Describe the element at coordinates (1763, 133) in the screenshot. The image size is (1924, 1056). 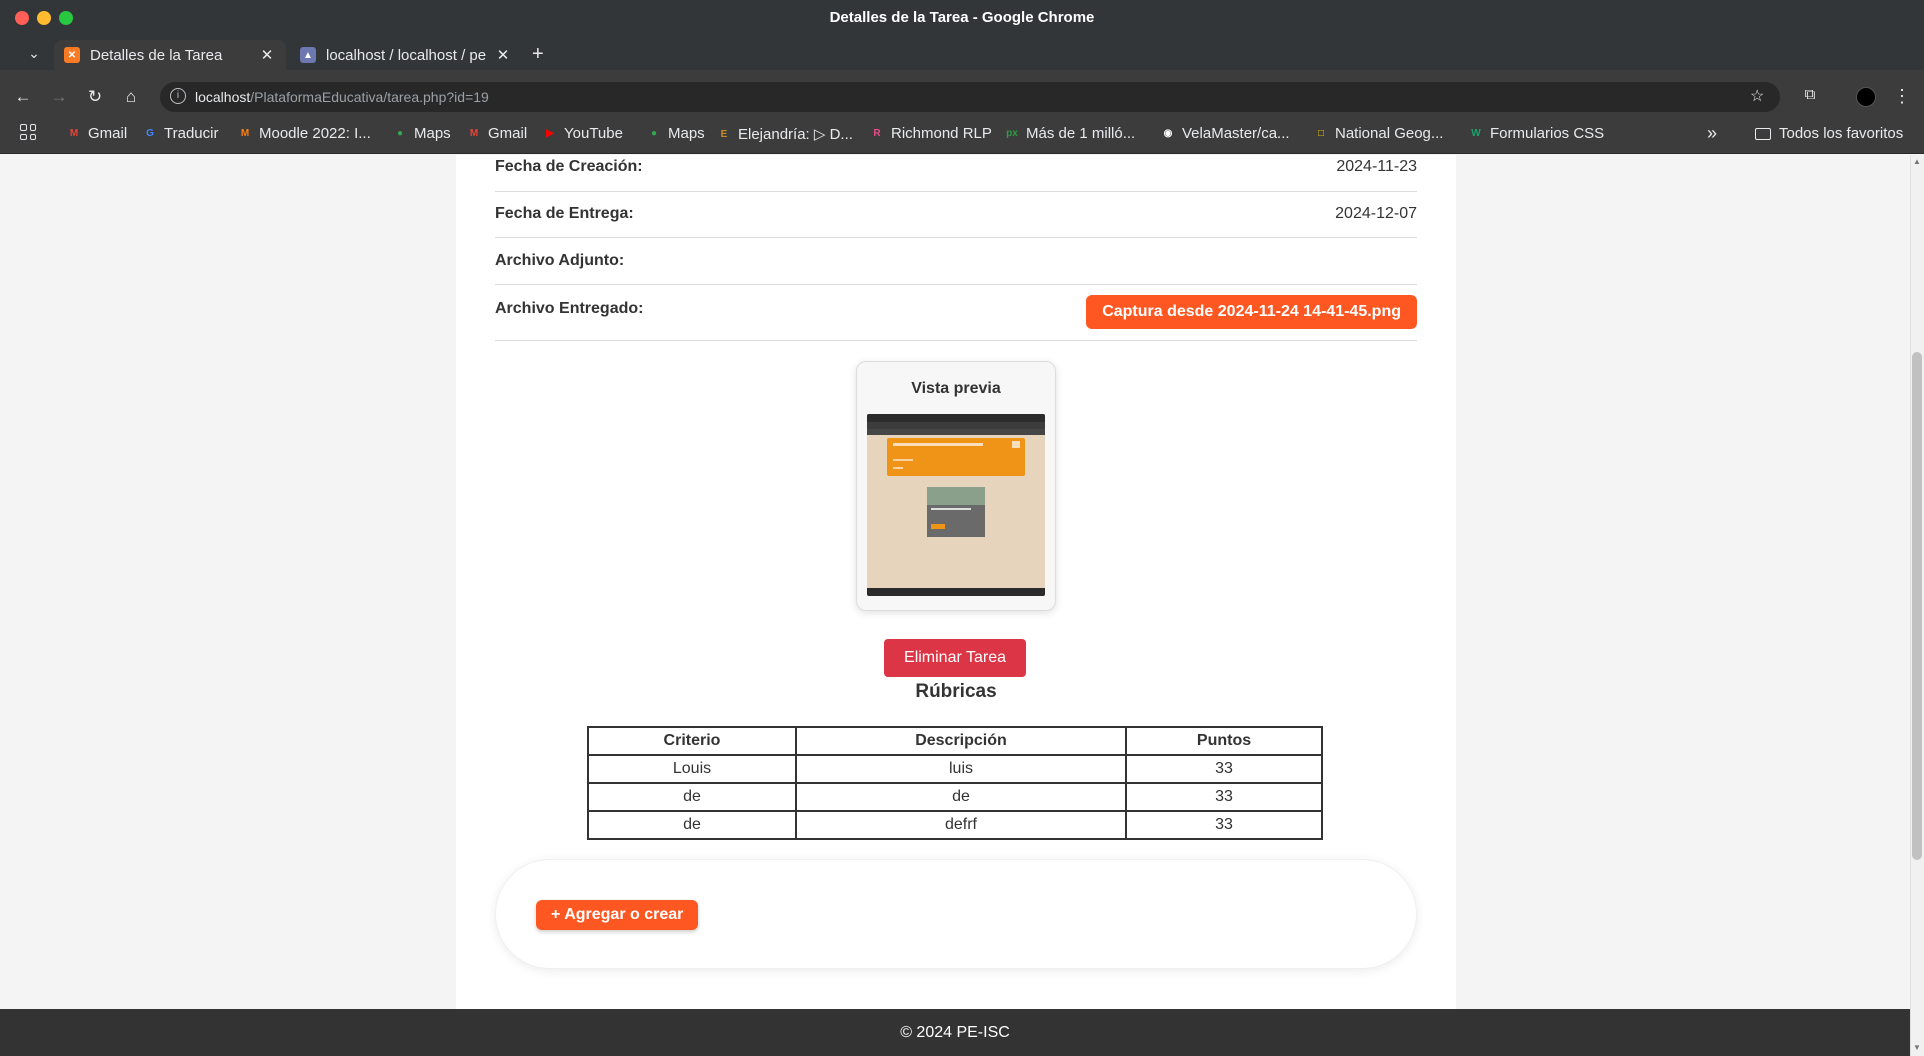
I see `folder-icon` at that location.